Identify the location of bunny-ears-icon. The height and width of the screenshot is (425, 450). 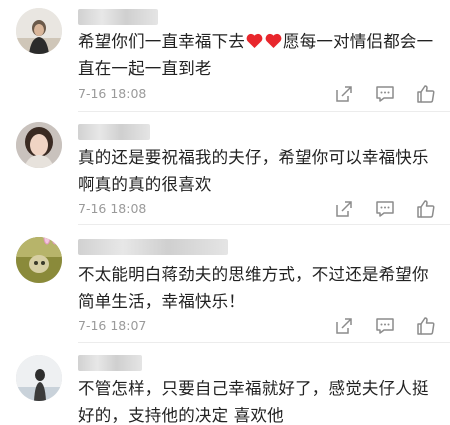
(51, 241).